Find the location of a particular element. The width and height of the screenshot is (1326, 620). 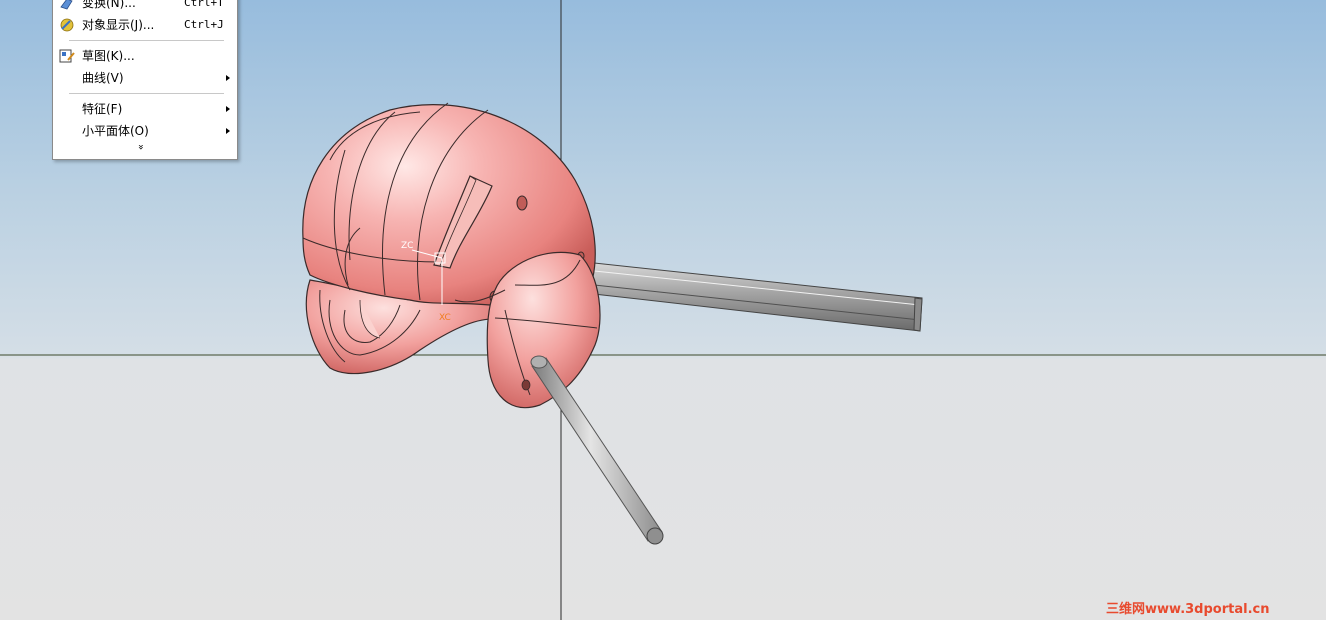

menu-item-transform: 变换(N)... Ctrl+T is located at coordinates (145, 6).